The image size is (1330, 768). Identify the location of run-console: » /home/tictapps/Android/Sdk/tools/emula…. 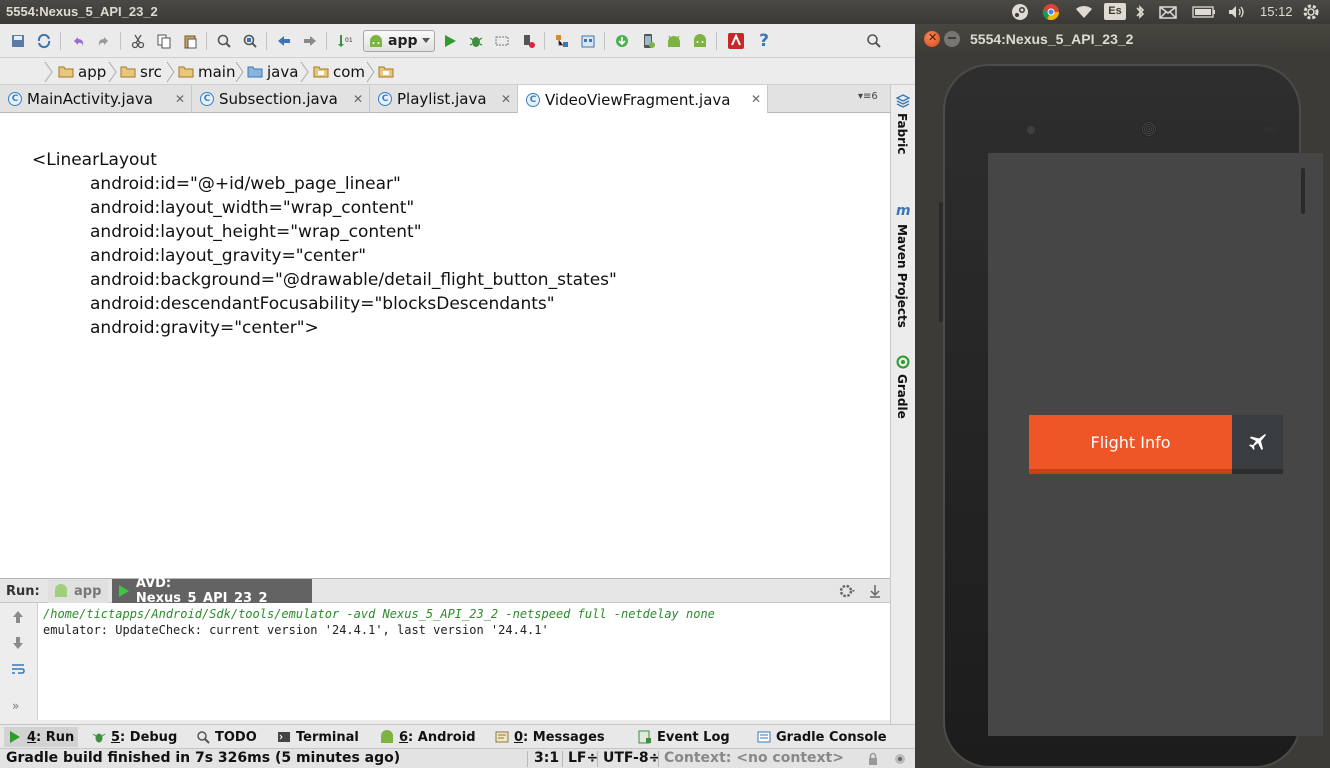
(445, 661).